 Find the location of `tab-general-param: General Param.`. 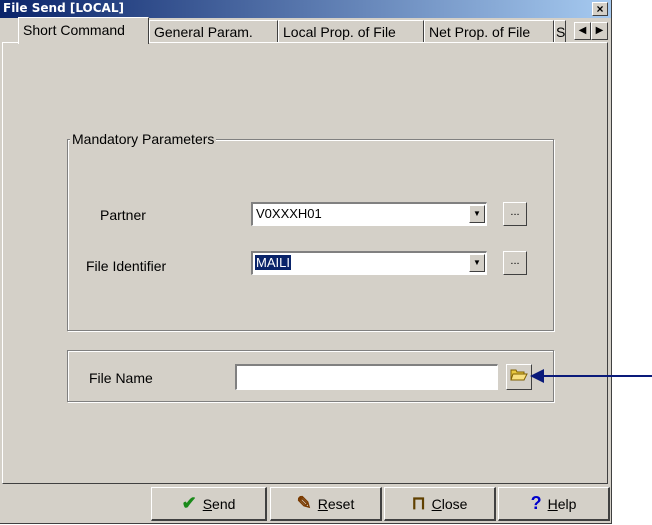

tab-general-param: General Param. is located at coordinates (213, 31).